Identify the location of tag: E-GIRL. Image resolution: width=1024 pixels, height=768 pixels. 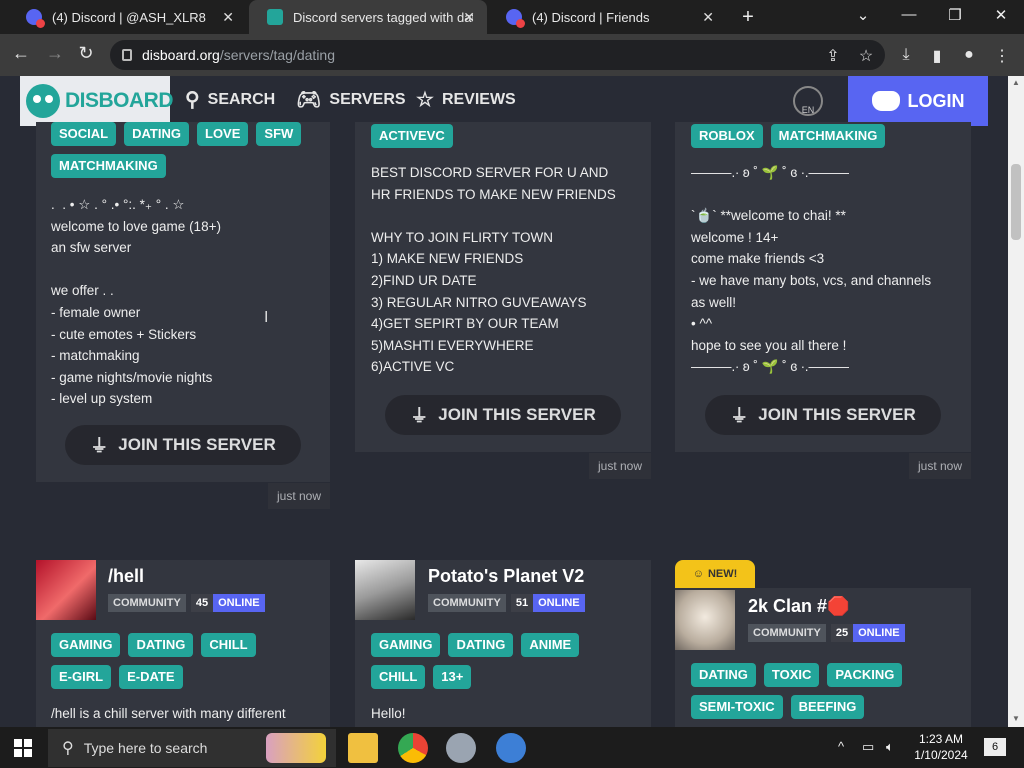
(81, 677).